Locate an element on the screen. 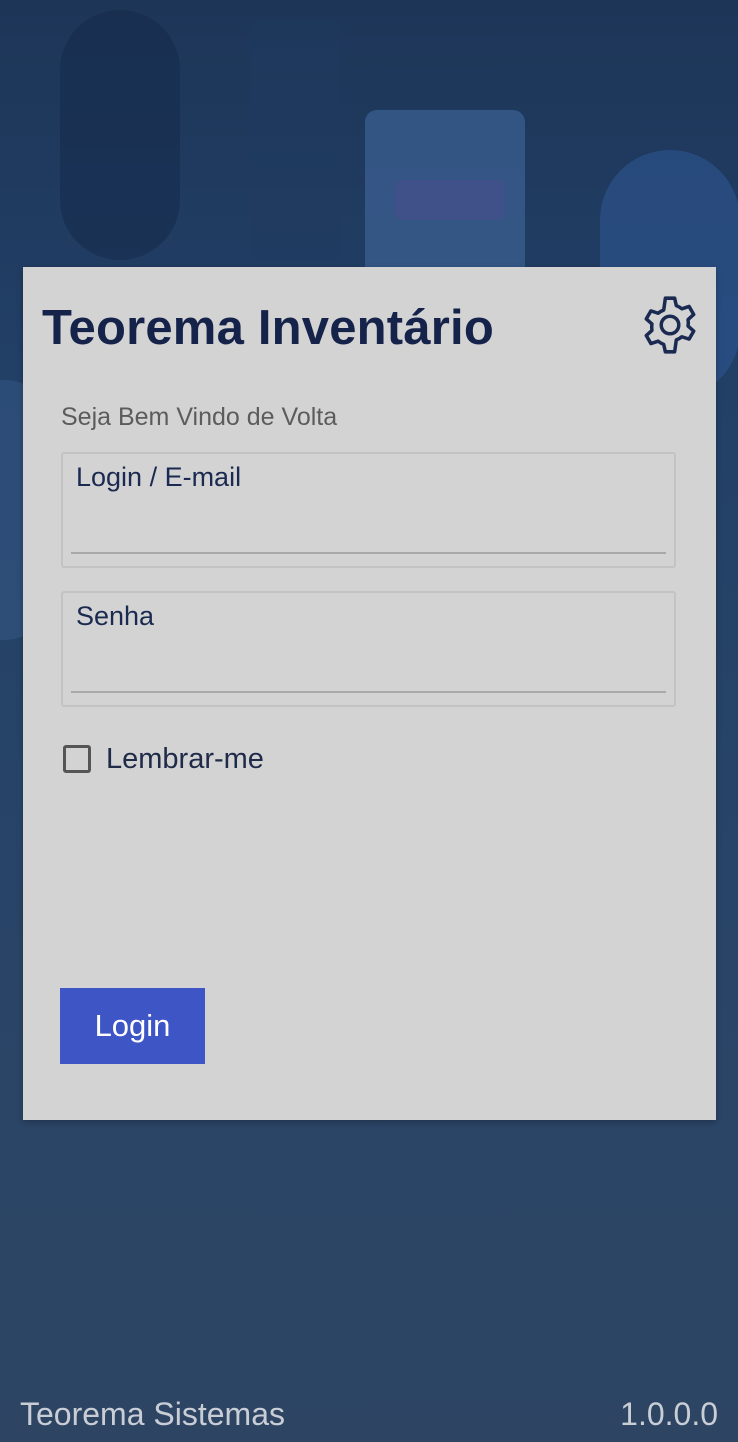 This screenshot has height=1442, width=738. app-version: 1.0.0.0 is located at coordinates (669, 1414).